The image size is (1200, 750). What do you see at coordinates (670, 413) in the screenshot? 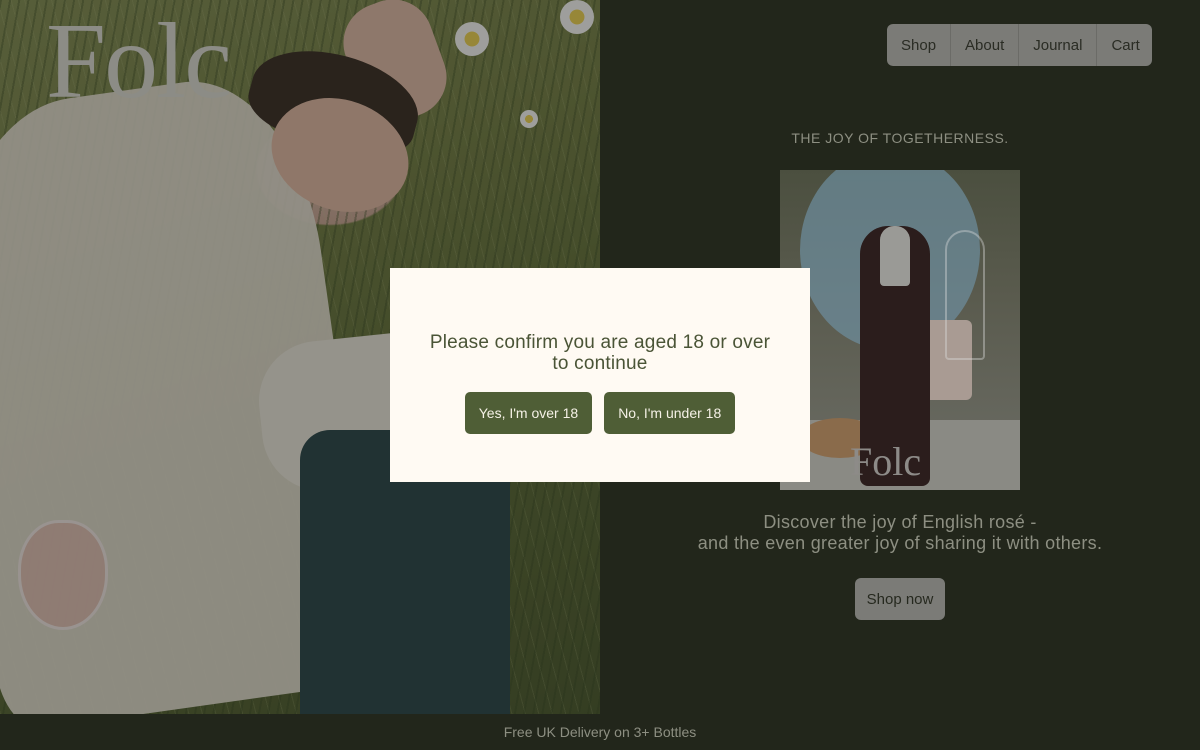
I see `confirm-under-18-button: No, I'm under 18` at bounding box center [670, 413].